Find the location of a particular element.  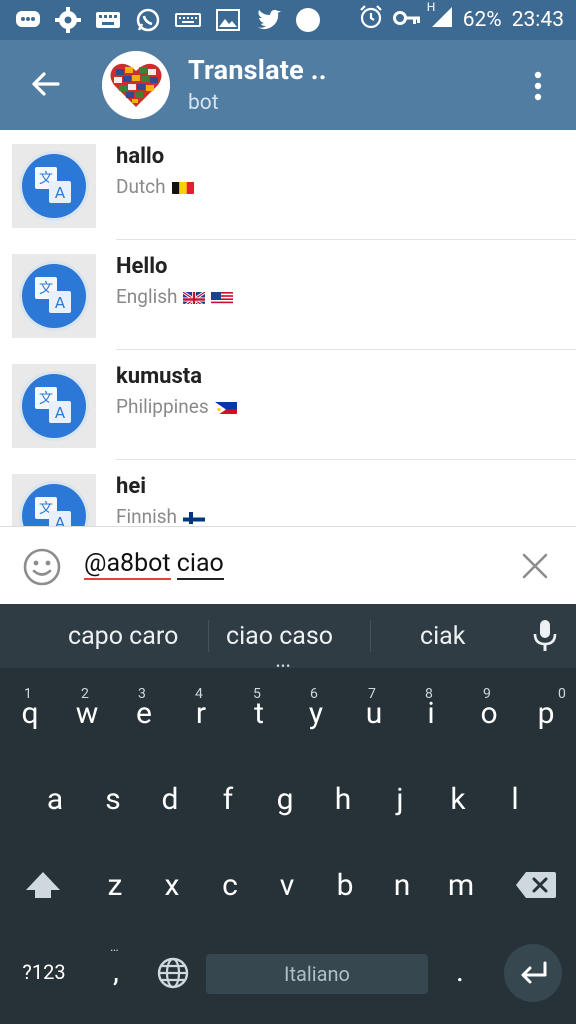

back-arrow-icon is located at coordinates (46, 84).